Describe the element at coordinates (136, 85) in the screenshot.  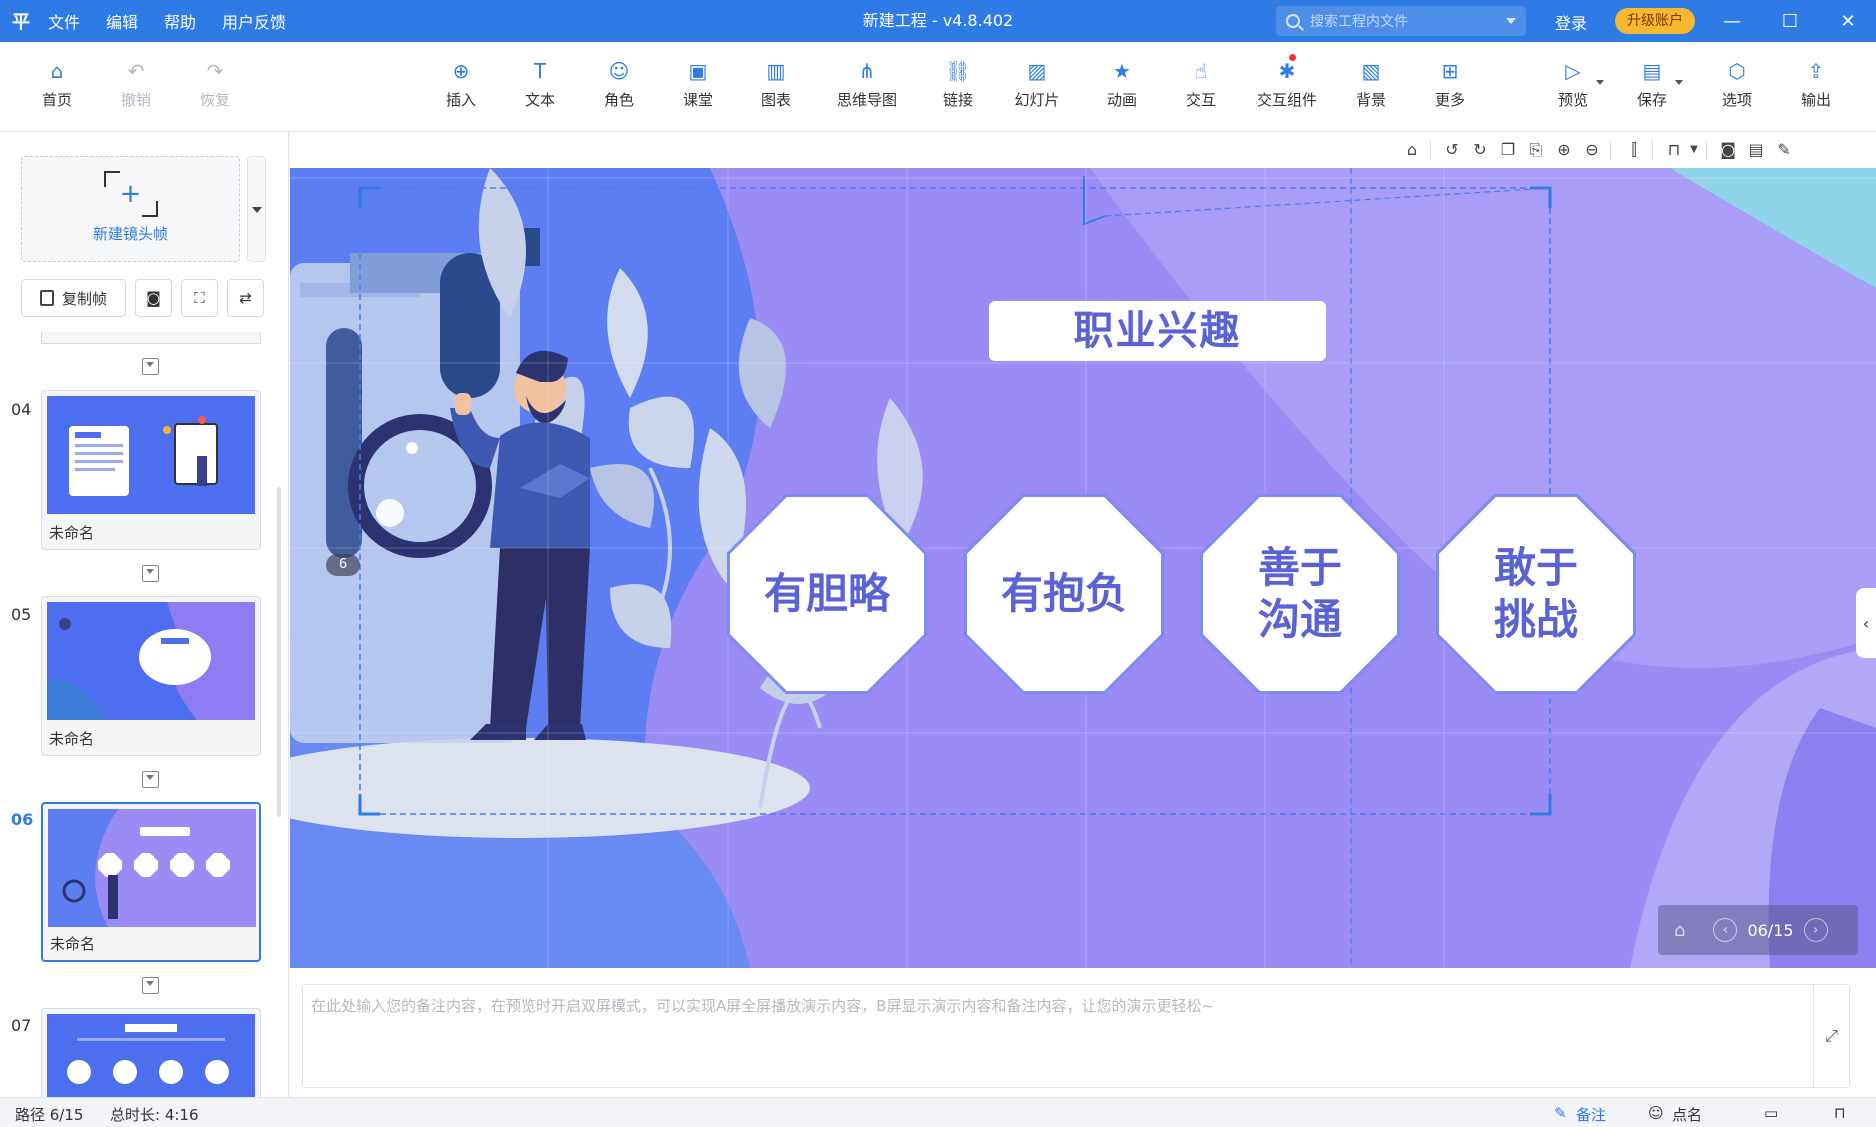
I see `undo-button: ↶ 撤销` at that location.